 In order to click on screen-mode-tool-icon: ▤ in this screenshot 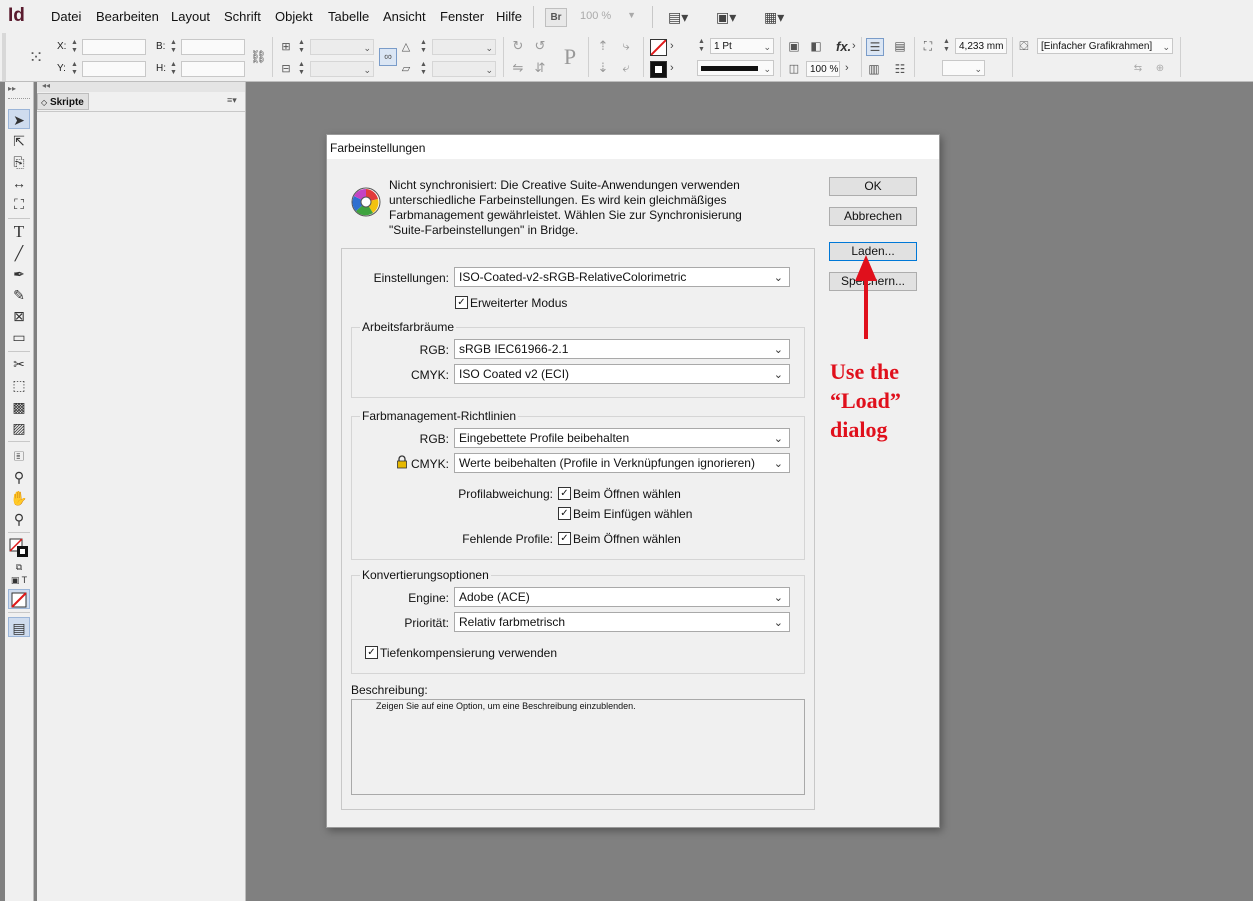, I will do `click(19, 627)`.